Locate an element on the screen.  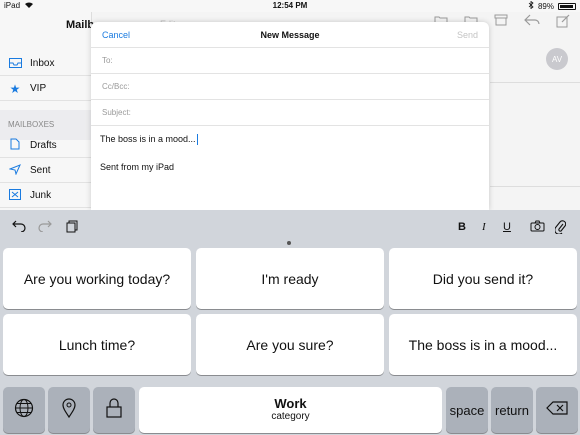
battery-percent: 89% is located at coordinates (545, 6).